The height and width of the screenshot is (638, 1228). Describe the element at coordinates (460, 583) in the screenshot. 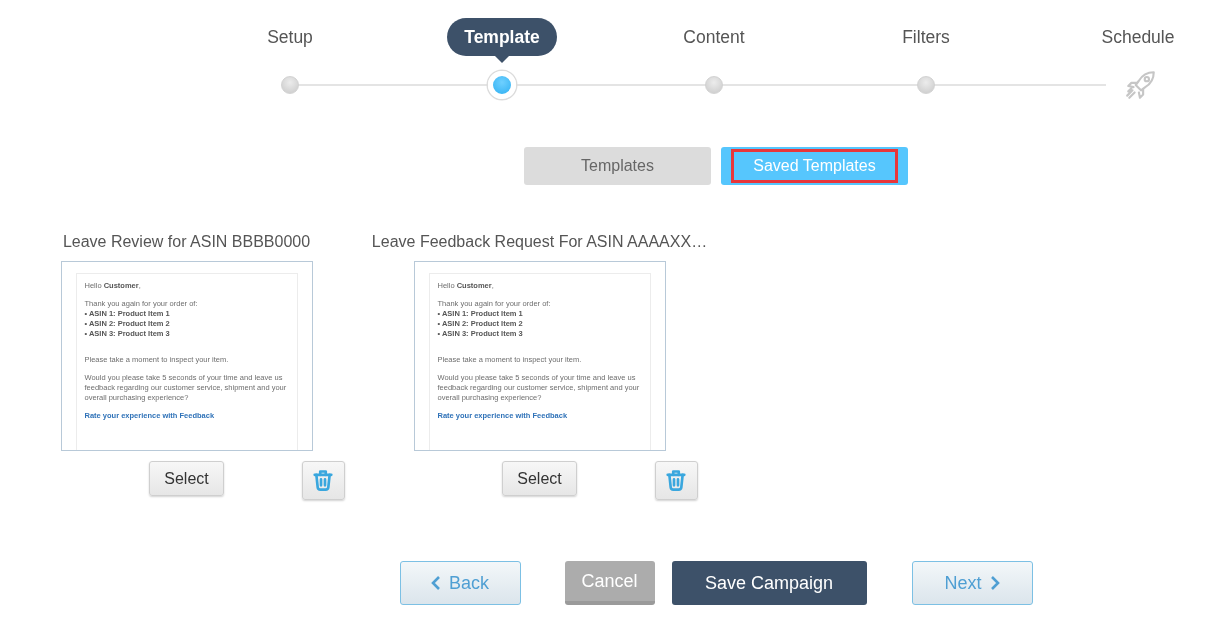

I see `back-button: Back` at that location.